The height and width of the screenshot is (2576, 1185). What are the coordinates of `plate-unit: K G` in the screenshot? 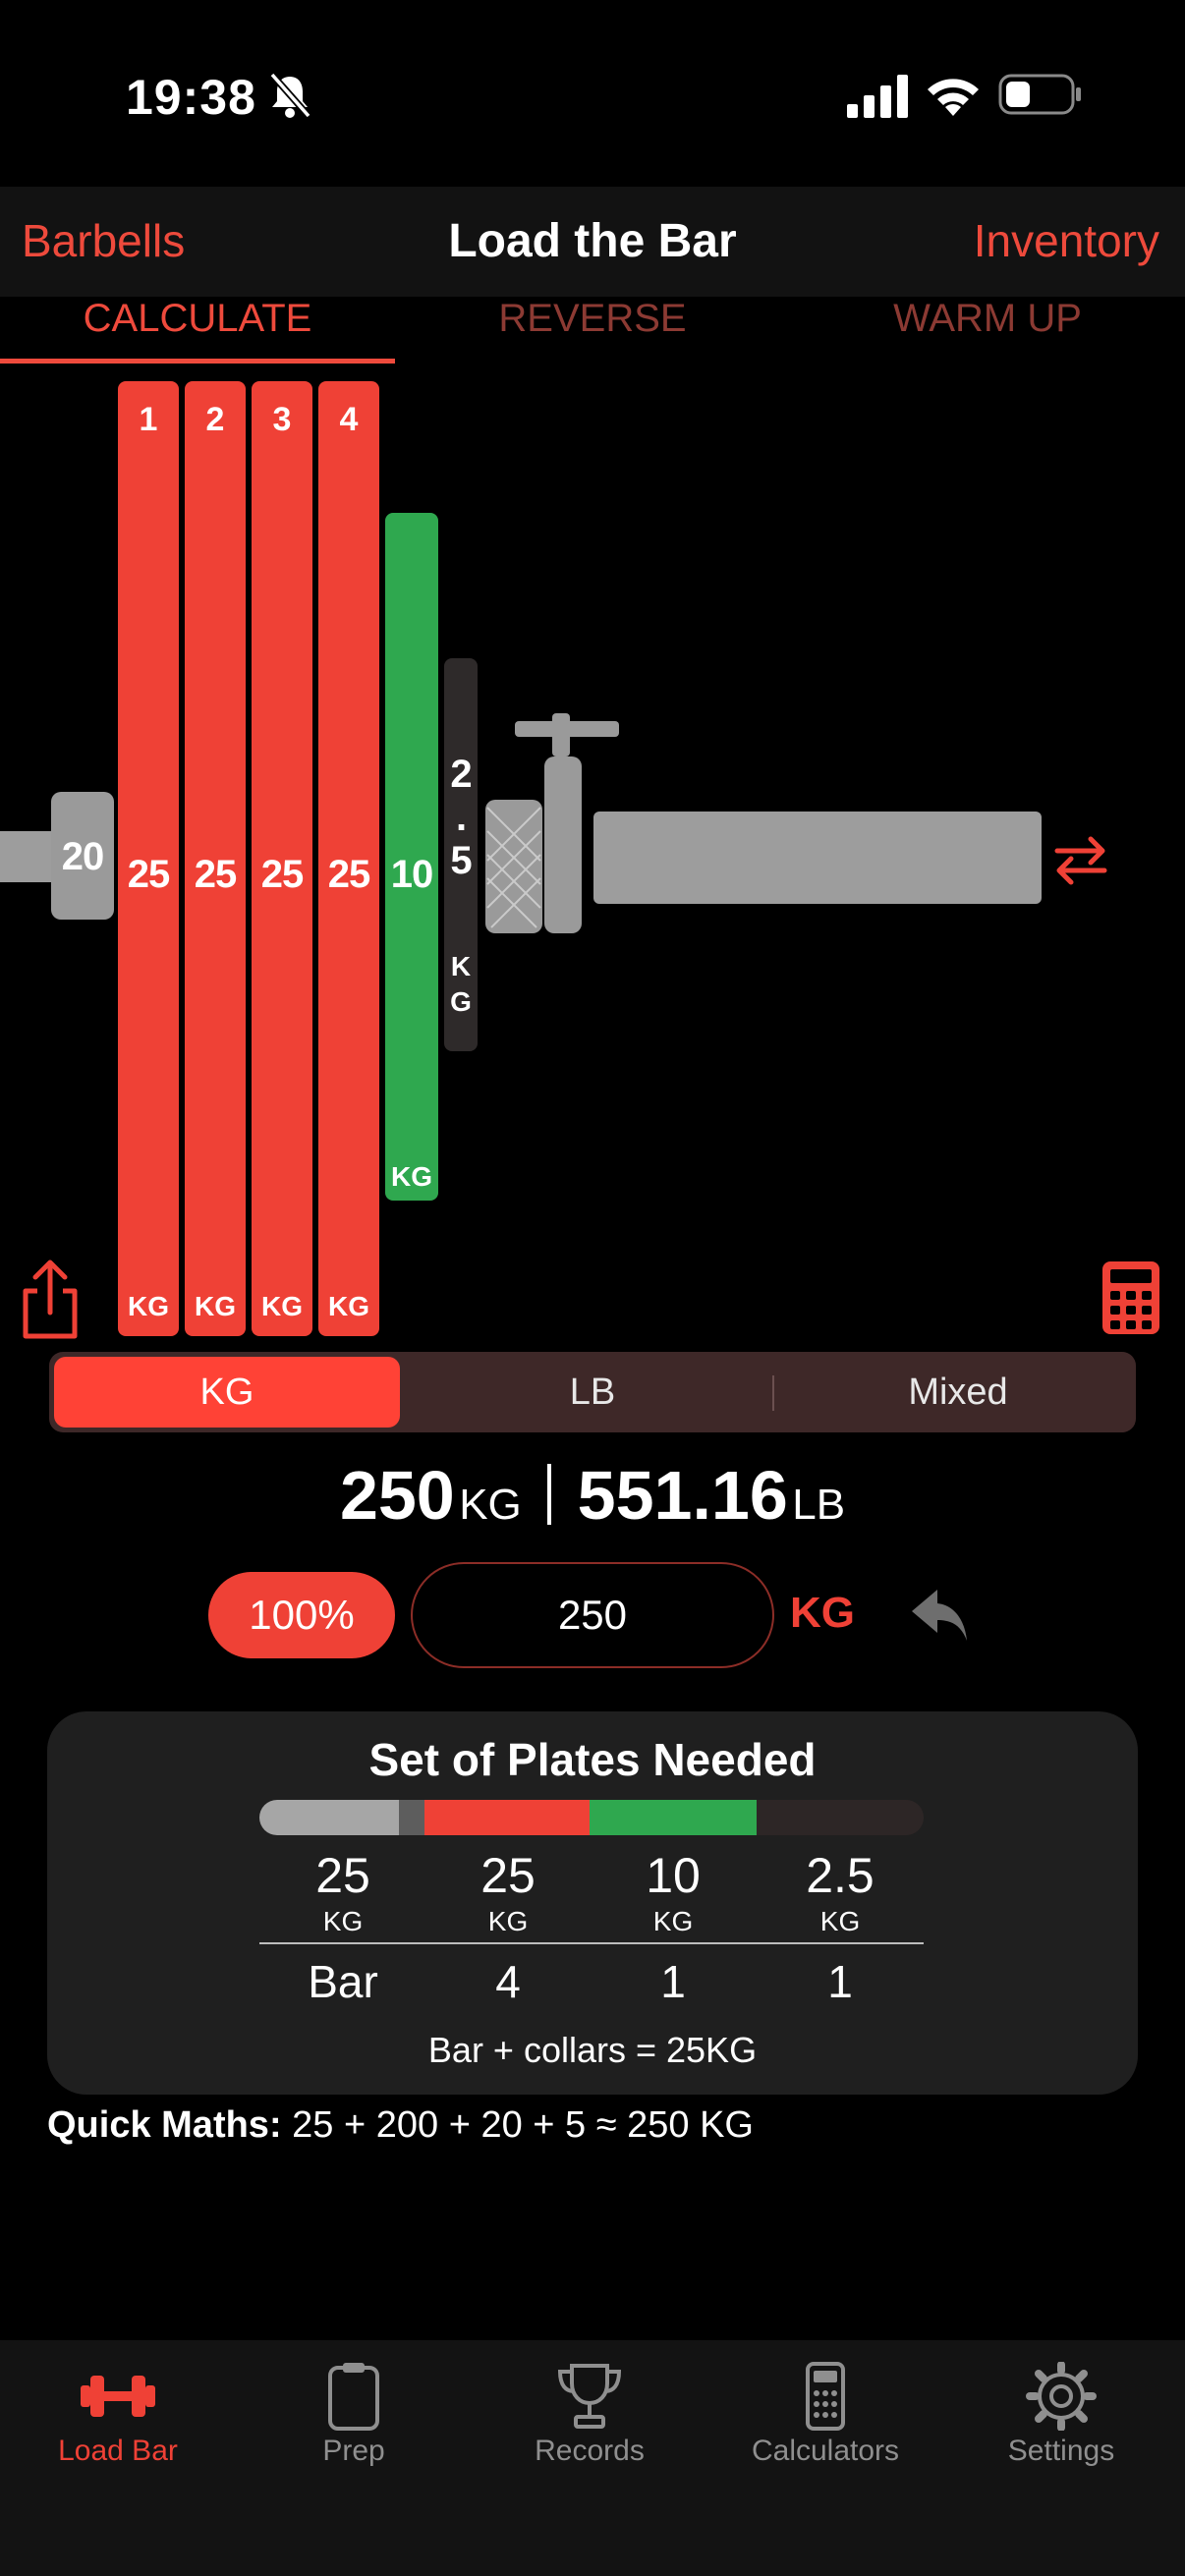 It's located at (461, 984).